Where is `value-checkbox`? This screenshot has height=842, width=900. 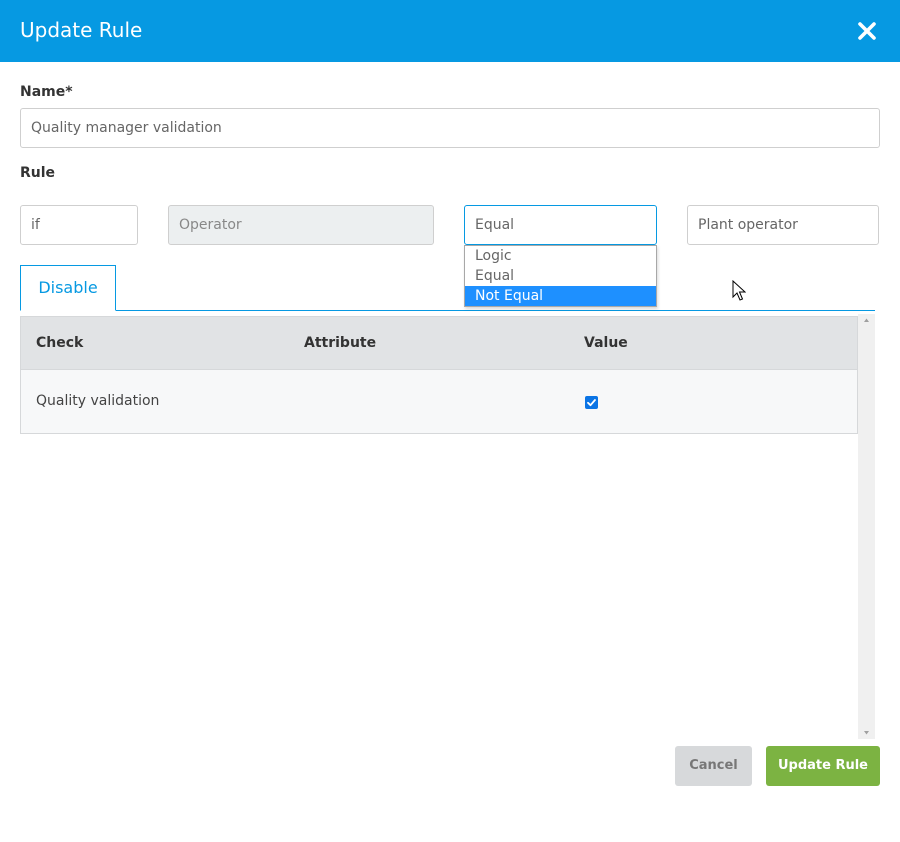 value-checkbox is located at coordinates (591, 402).